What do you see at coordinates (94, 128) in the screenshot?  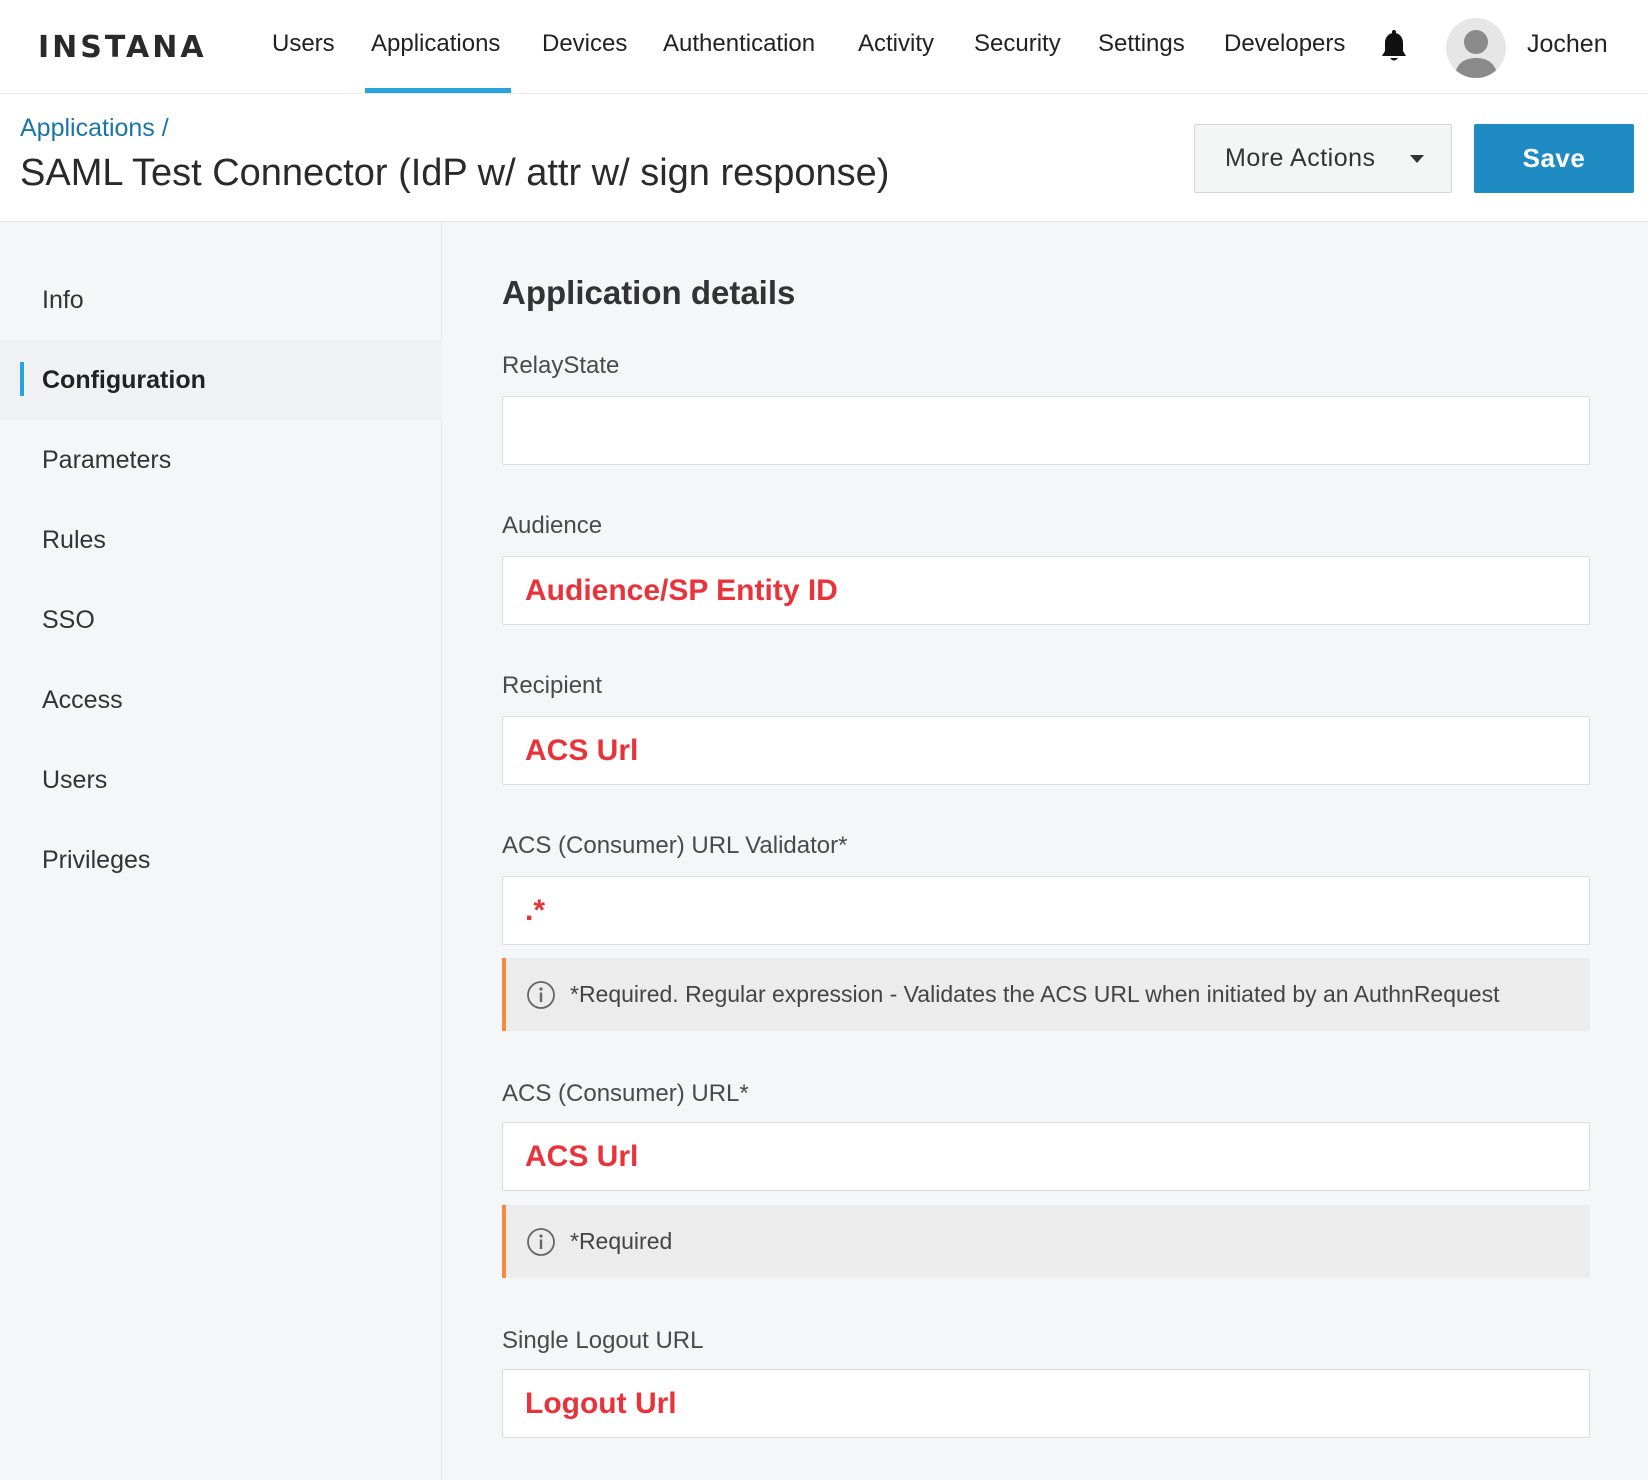 I see `breadcrumb: Applications /` at bounding box center [94, 128].